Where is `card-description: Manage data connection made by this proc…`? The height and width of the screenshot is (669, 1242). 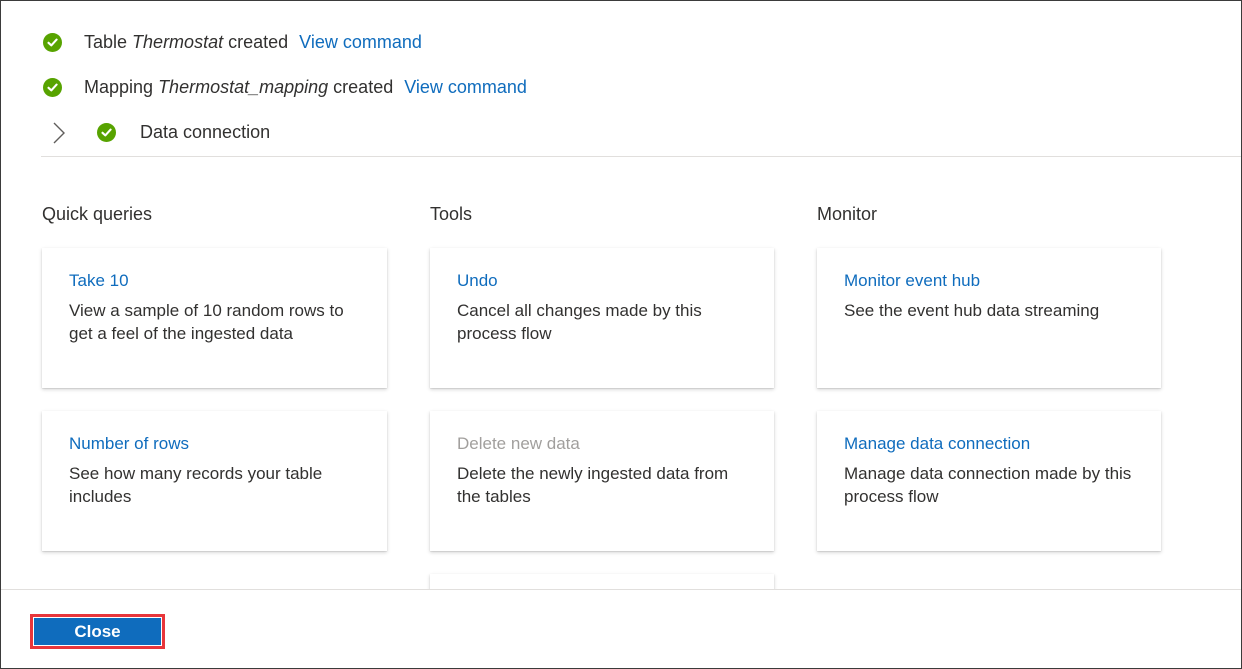 card-description: Manage data connection made by this proc… is located at coordinates (988, 485).